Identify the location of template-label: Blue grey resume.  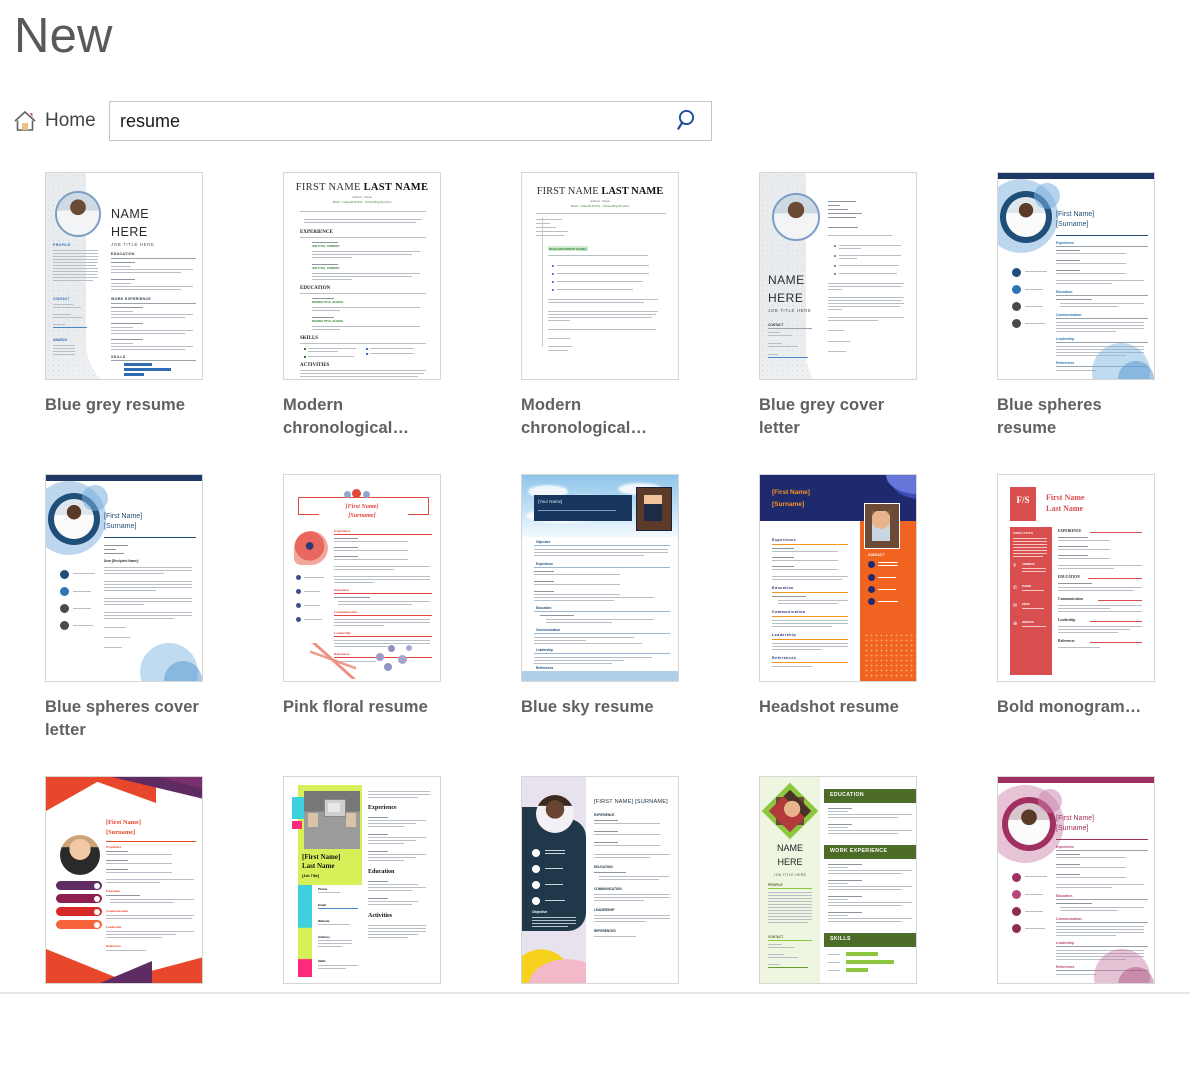
(115, 405).